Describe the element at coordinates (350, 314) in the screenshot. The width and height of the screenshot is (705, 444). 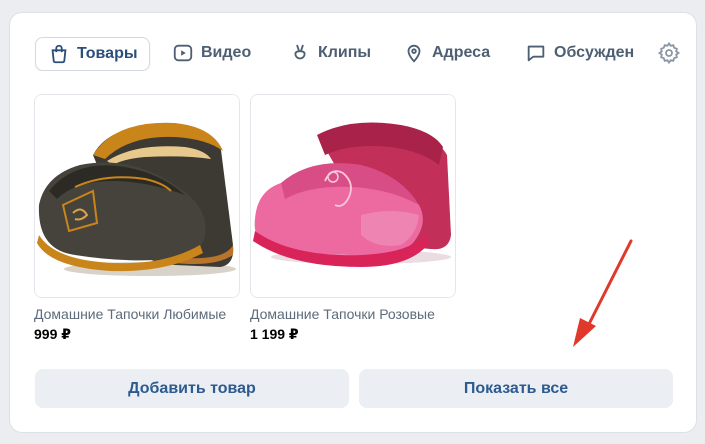
I see `product-title: Домашние Тапочки Розовые` at that location.